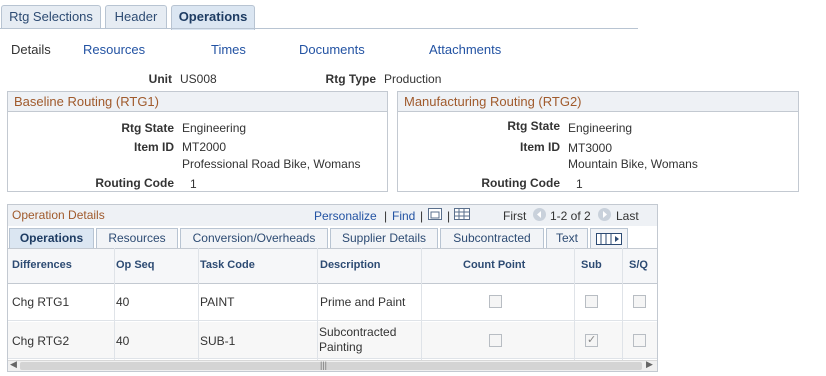 Image resolution: width=826 pixels, height=376 pixels. Describe the element at coordinates (435, 214) in the screenshot. I see `view-all-icon` at that location.